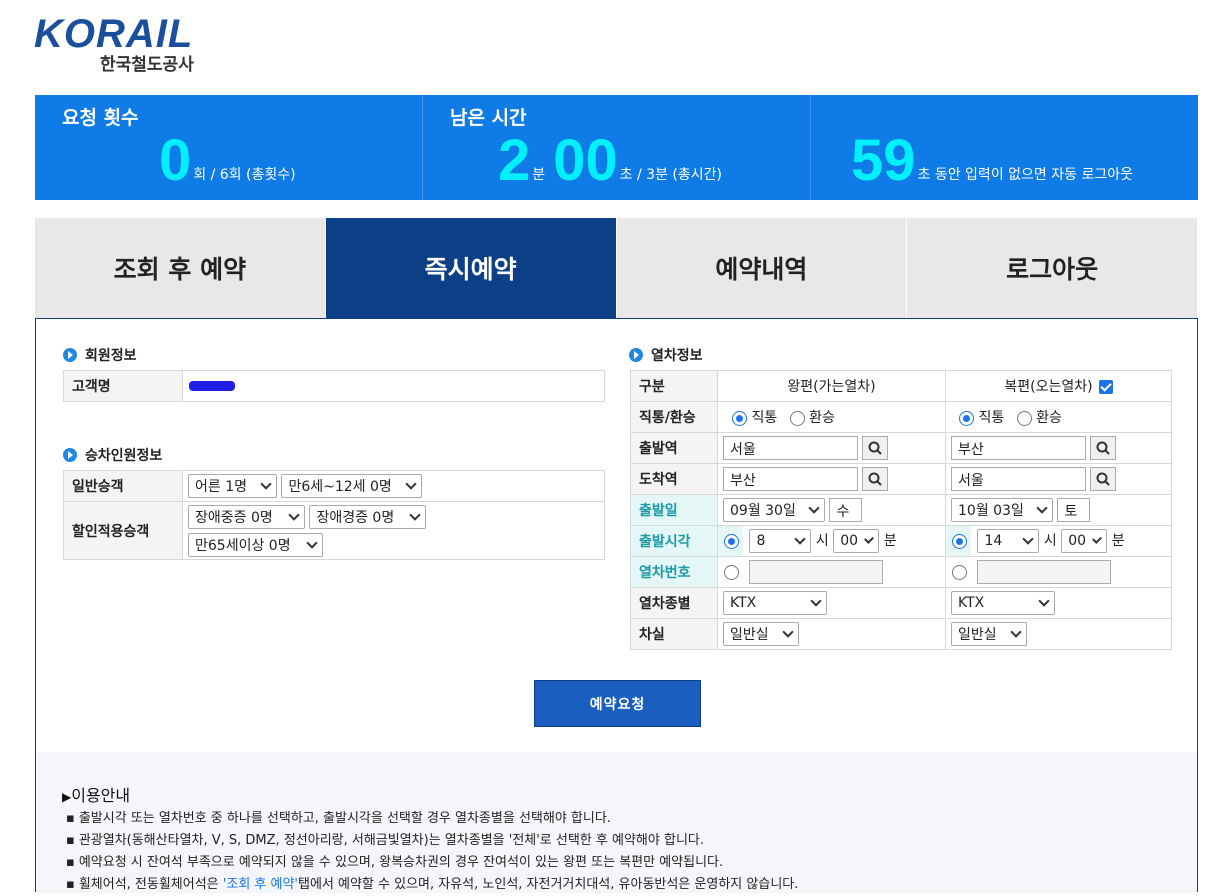 The width and height of the screenshot is (1219, 896). What do you see at coordinates (471, 268) in the screenshot?
I see `tab-instant-reserve: 즉시예약` at bounding box center [471, 268].